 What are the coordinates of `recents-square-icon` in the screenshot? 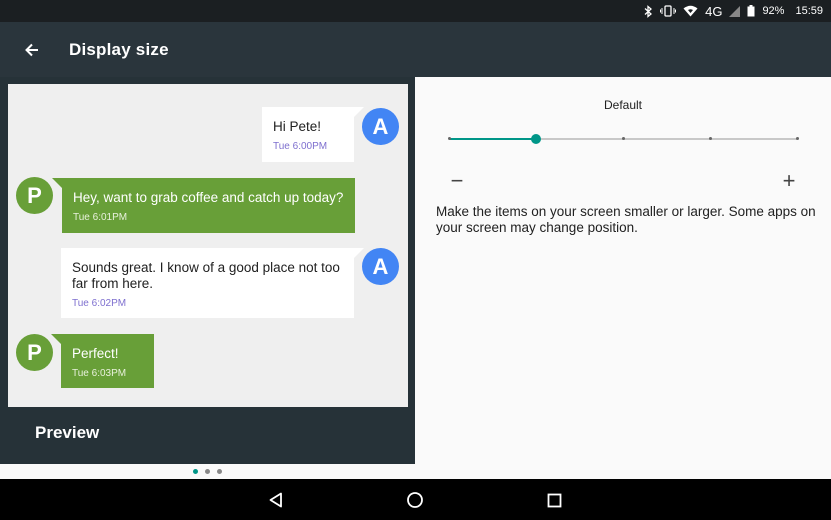 It's located at (554, 500).